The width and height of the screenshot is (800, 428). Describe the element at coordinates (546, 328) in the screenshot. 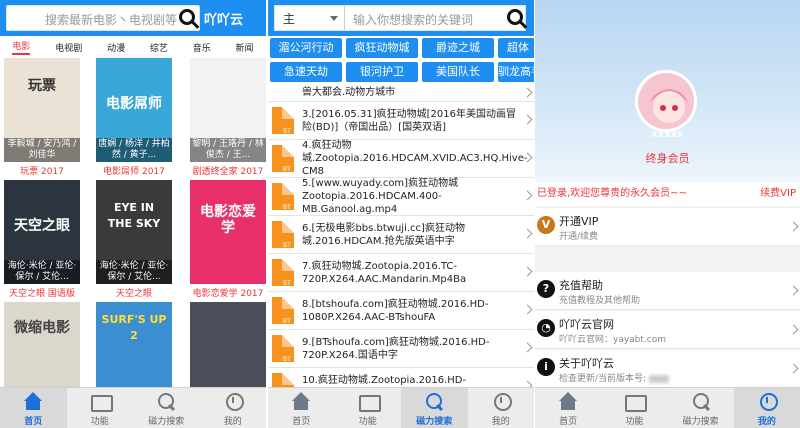

I see `clock-icon: ◔` at that location.